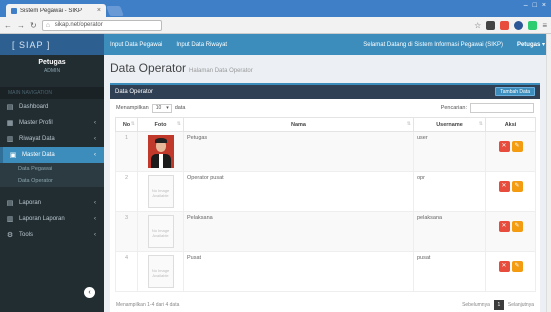 This screenshot has width=551, height=312. I want to click on table-row: 1 Petugas user ✕ ✎, so click(325, 151).